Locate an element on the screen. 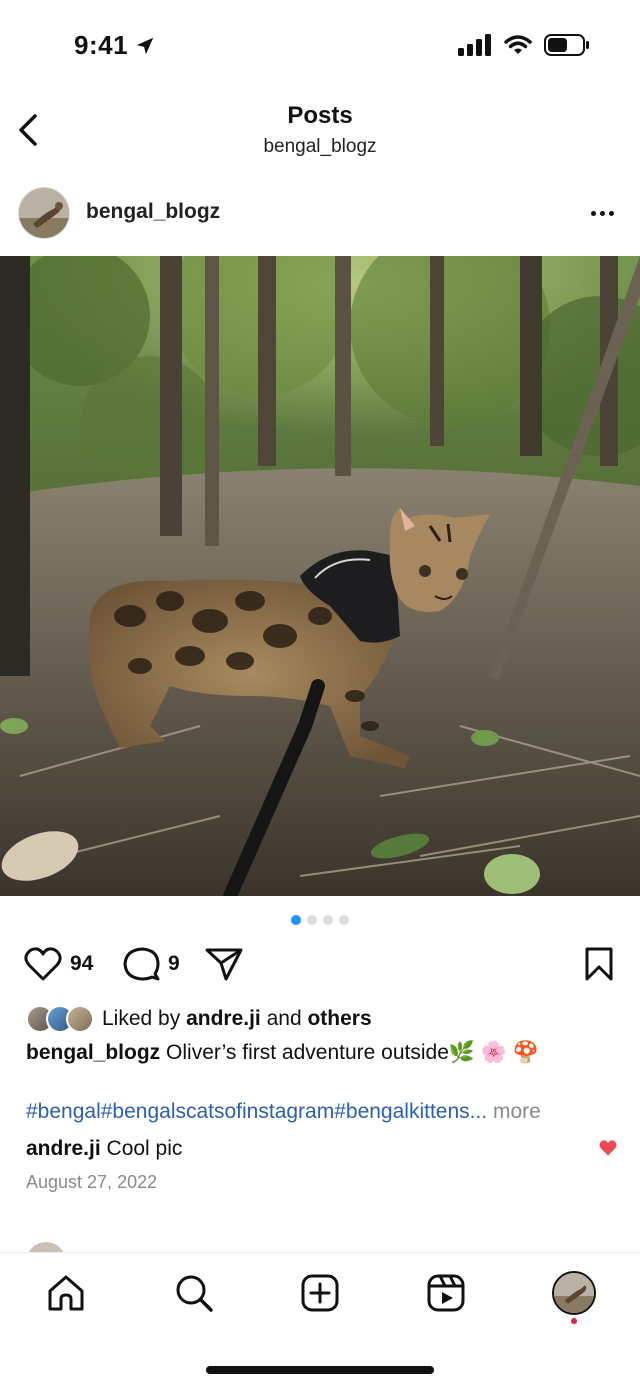 The height and width of the screenshot is (1388, 640). share-icon is located at coordinates (224, 964).